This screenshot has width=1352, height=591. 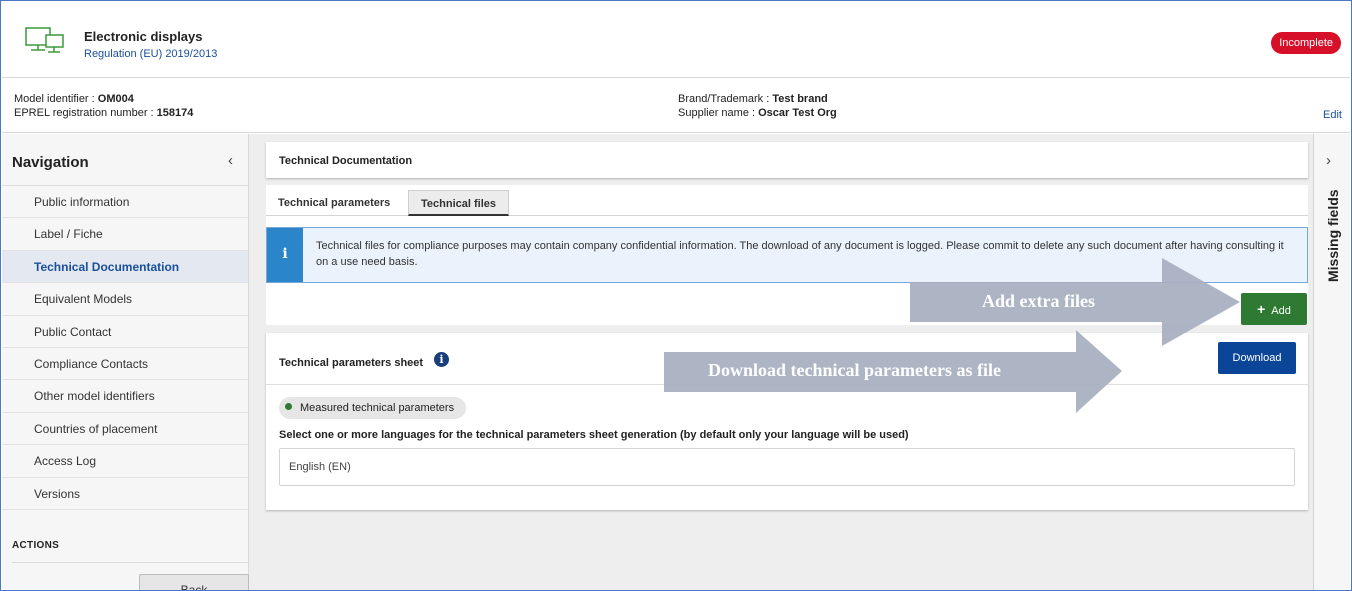 What do you see at coordinates (1333, 235) in the screenshot?
I see `missing-fields-label: Missing fields` at bounding box center [1333, 235].